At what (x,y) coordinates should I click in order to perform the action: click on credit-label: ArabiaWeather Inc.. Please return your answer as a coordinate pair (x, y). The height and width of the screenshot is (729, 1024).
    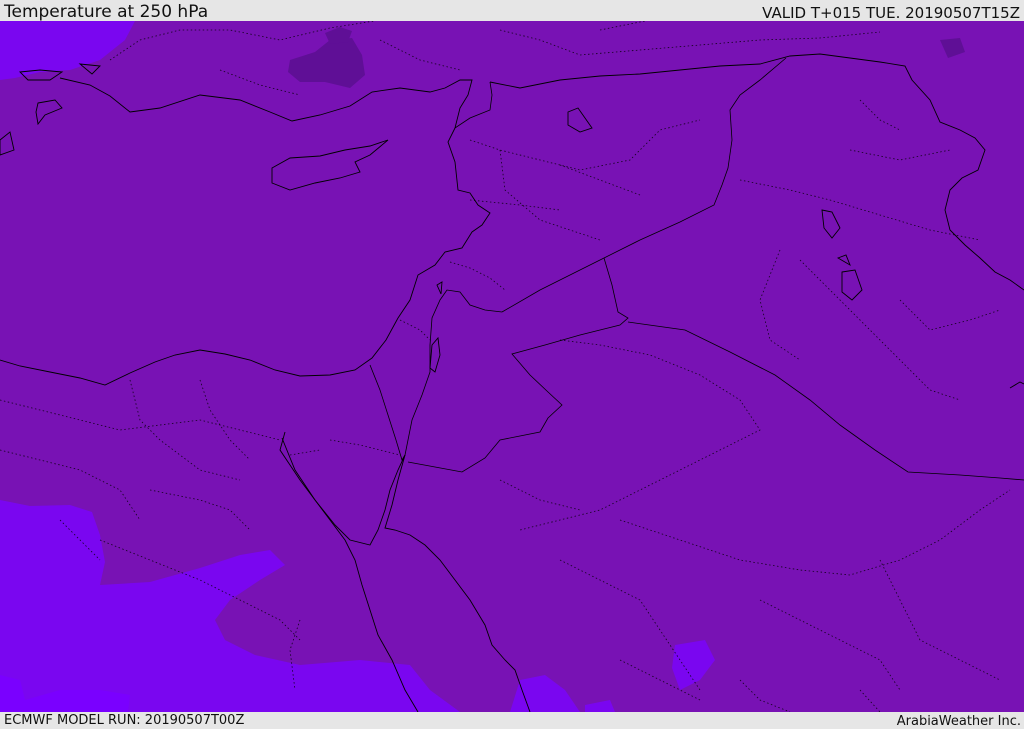
    Looking at the image, I should click on (958, 721).